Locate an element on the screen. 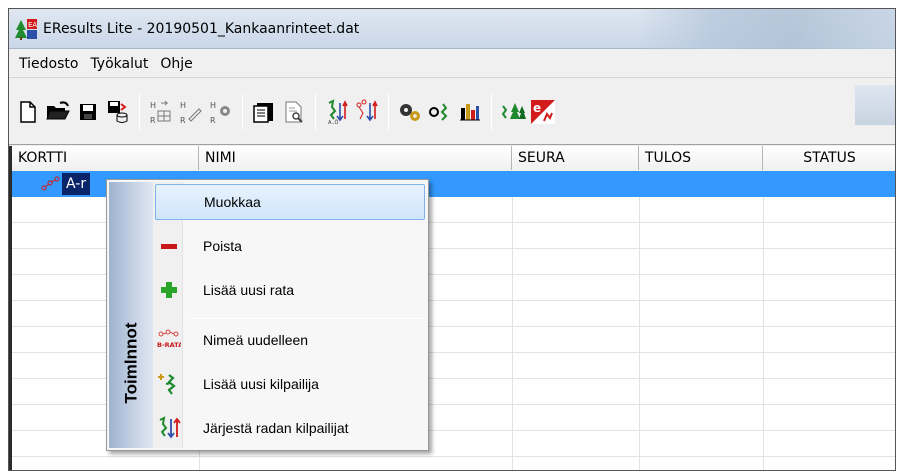 The image size is (898, 473). sort-az-icon: A..Ö is located at coordinates (337, 112).